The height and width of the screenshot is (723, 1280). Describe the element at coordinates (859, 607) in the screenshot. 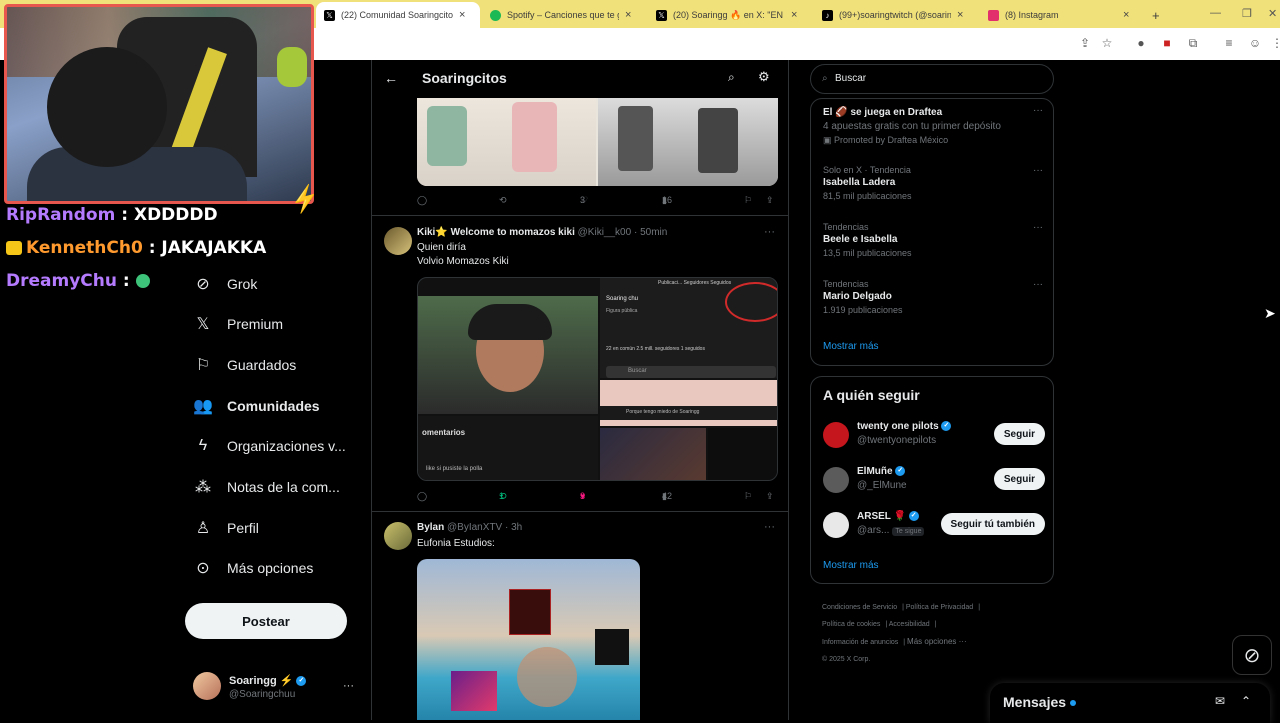

I see `footer-link: Condiciones de Servicio` at that location.